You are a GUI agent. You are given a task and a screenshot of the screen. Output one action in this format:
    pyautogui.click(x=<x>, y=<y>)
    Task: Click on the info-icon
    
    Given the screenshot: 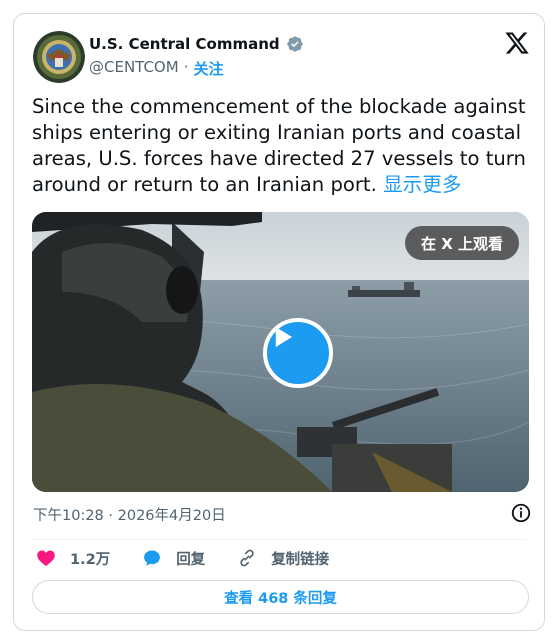 What is the action you would take?
    pyautogui.click(x=521, y=513)
    